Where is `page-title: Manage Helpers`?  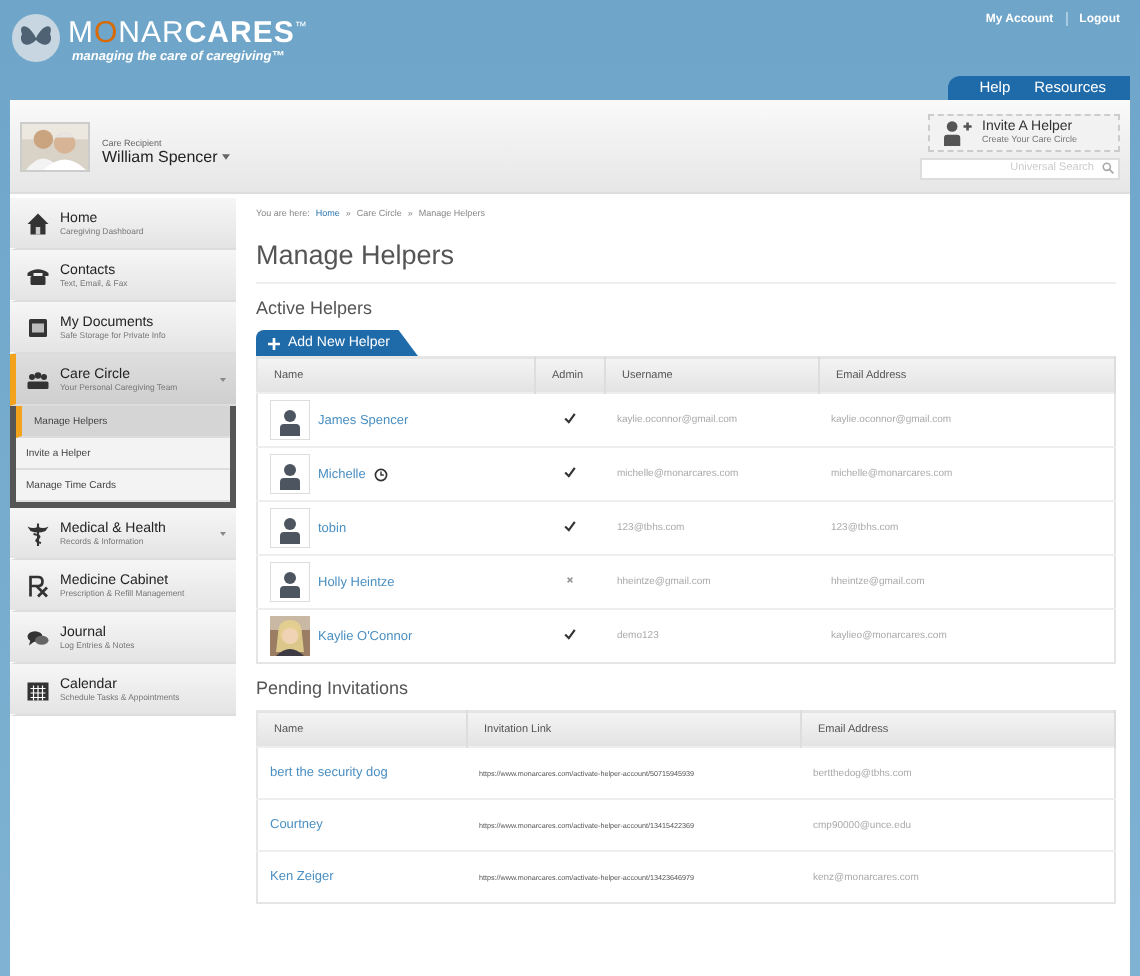 page-title: Manage Helpers is located at coordinates (686, 262).